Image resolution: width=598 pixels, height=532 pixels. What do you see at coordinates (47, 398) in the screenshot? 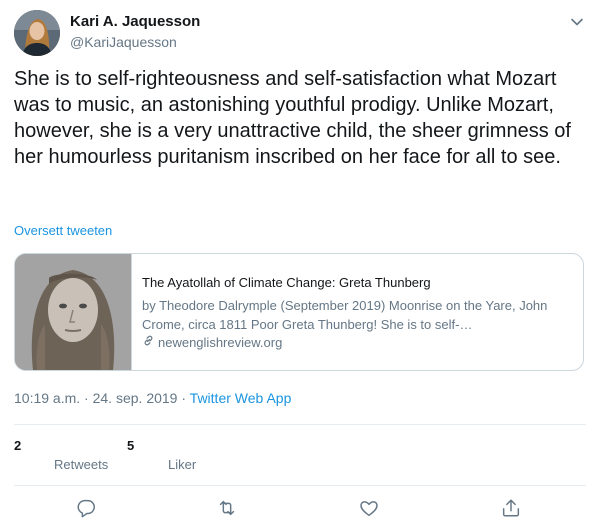
I see `tweet-time: 10:19 a.m.` at bounding box center [47, 398].